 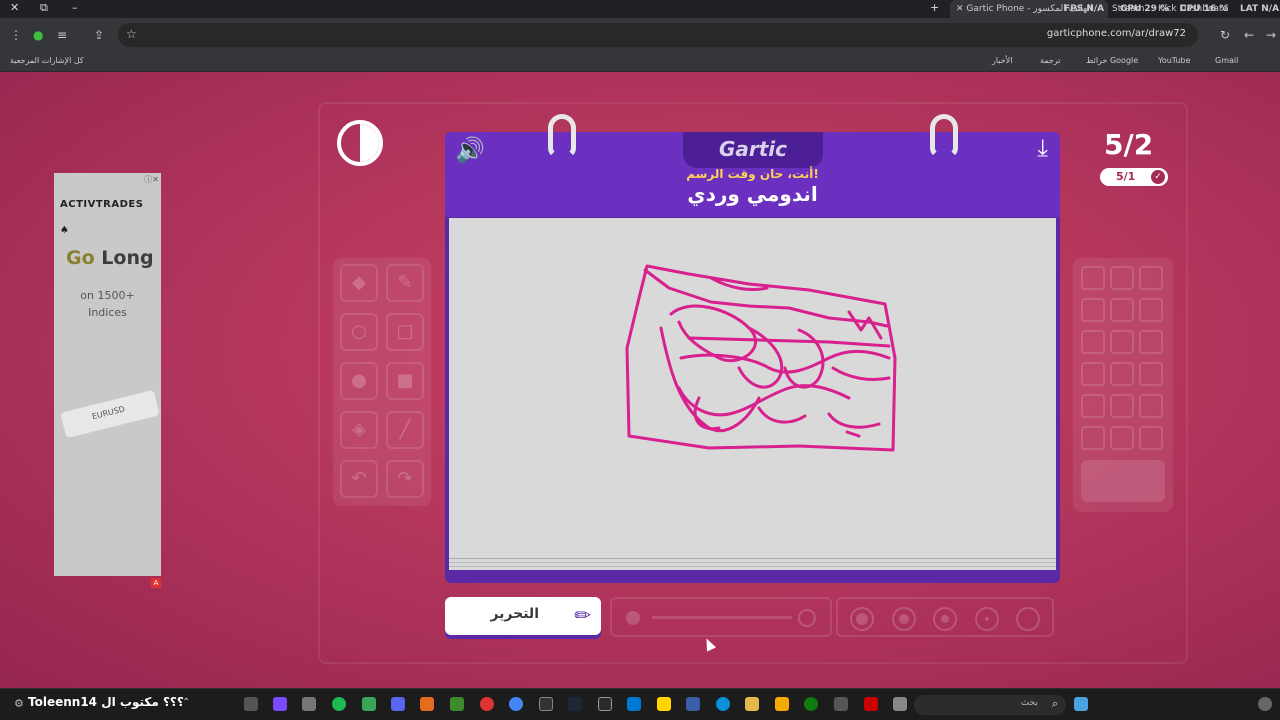 I want to click on back-icon: ←, so click(x=1249, y=35).